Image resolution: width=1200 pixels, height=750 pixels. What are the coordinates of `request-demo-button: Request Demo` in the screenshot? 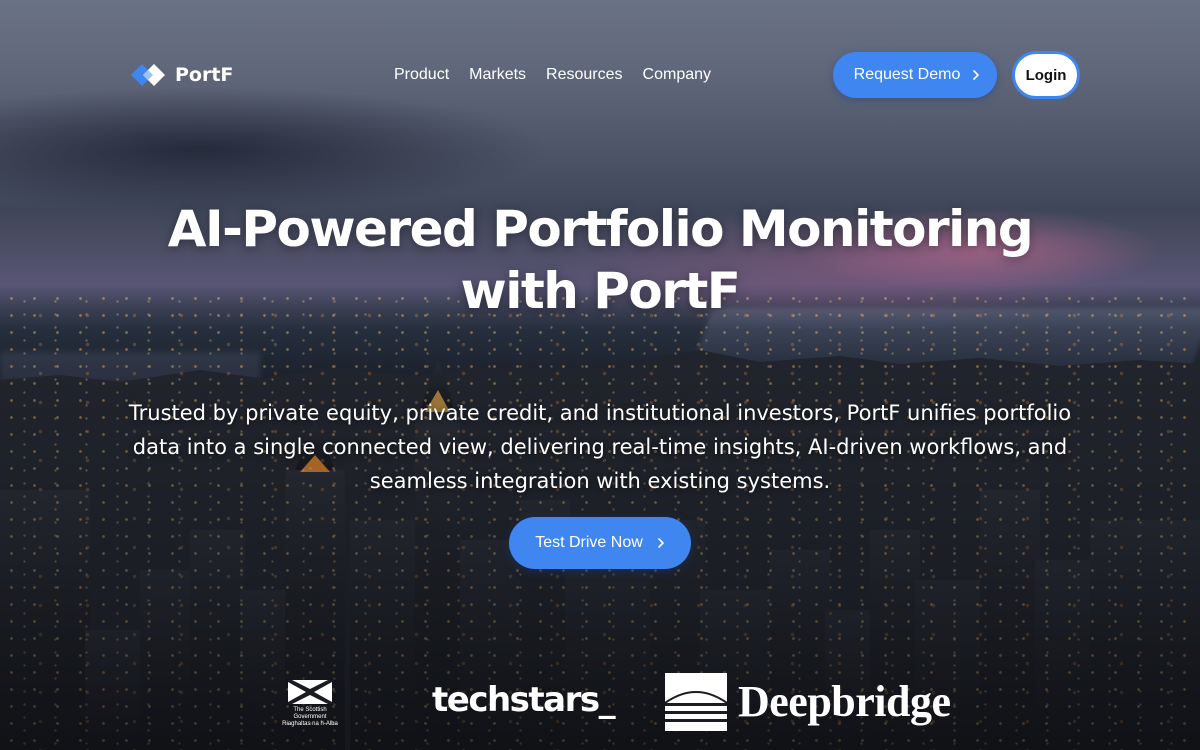 It's located at (915, 75).